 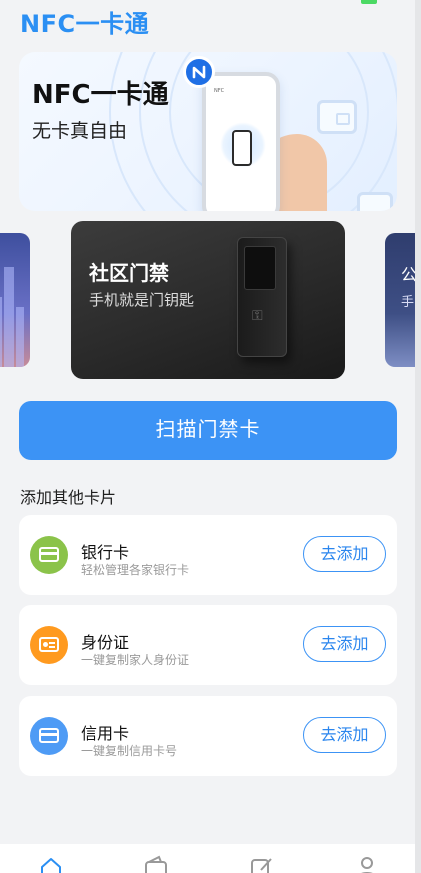 What do you see at coordinates (49, 645) in the screenshot?
I see `id-card-icon` at bounding box center [49, 645].